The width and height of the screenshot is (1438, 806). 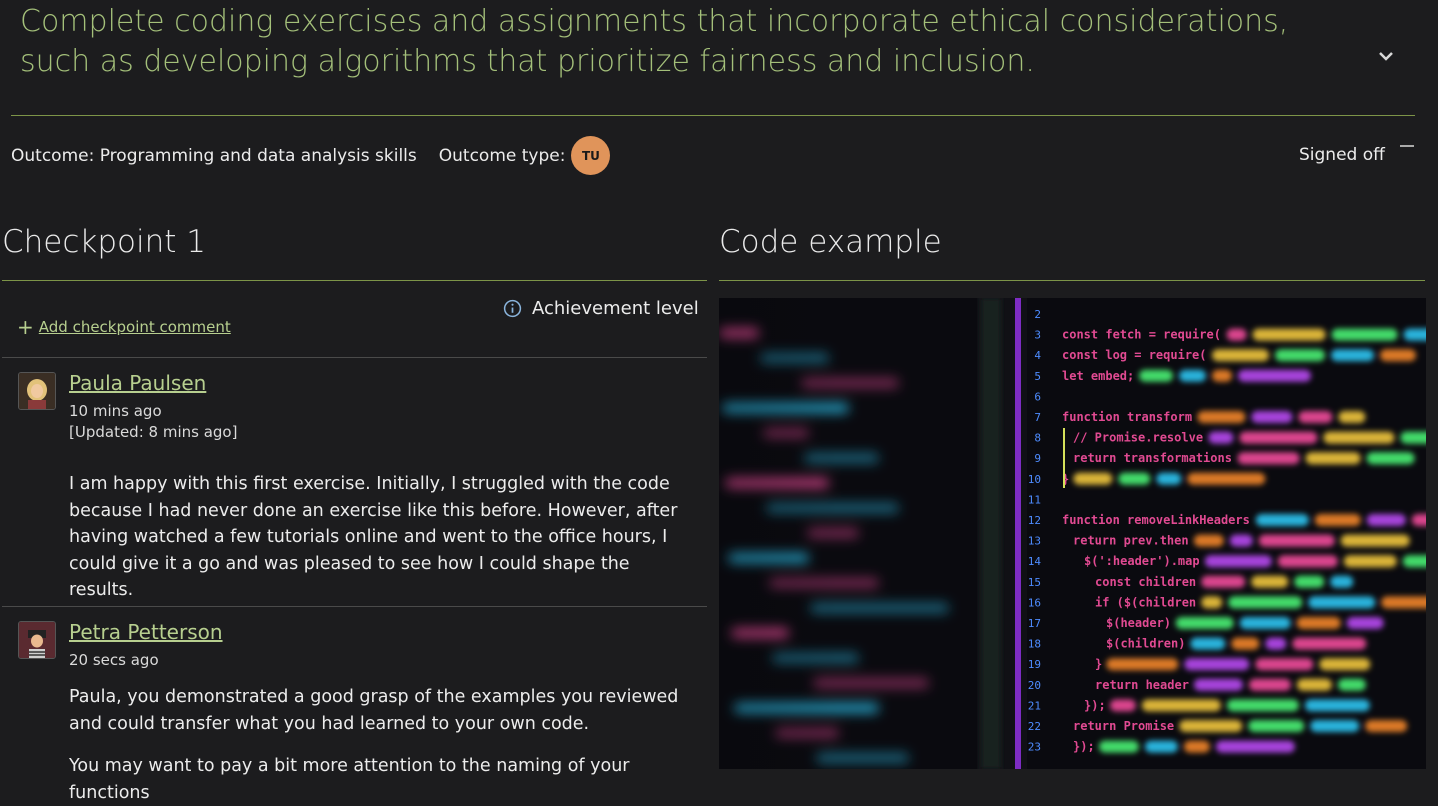 I want to click on code-line-text: if ($(children, so click(x=1145, y=602).